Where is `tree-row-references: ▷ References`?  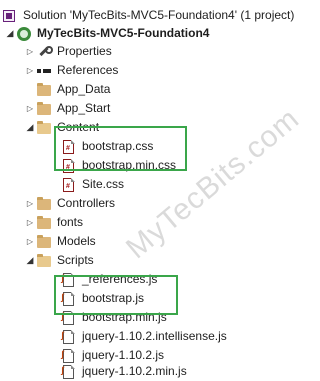
tree-row-references: ▷ References is located at coordinates (71, 70).